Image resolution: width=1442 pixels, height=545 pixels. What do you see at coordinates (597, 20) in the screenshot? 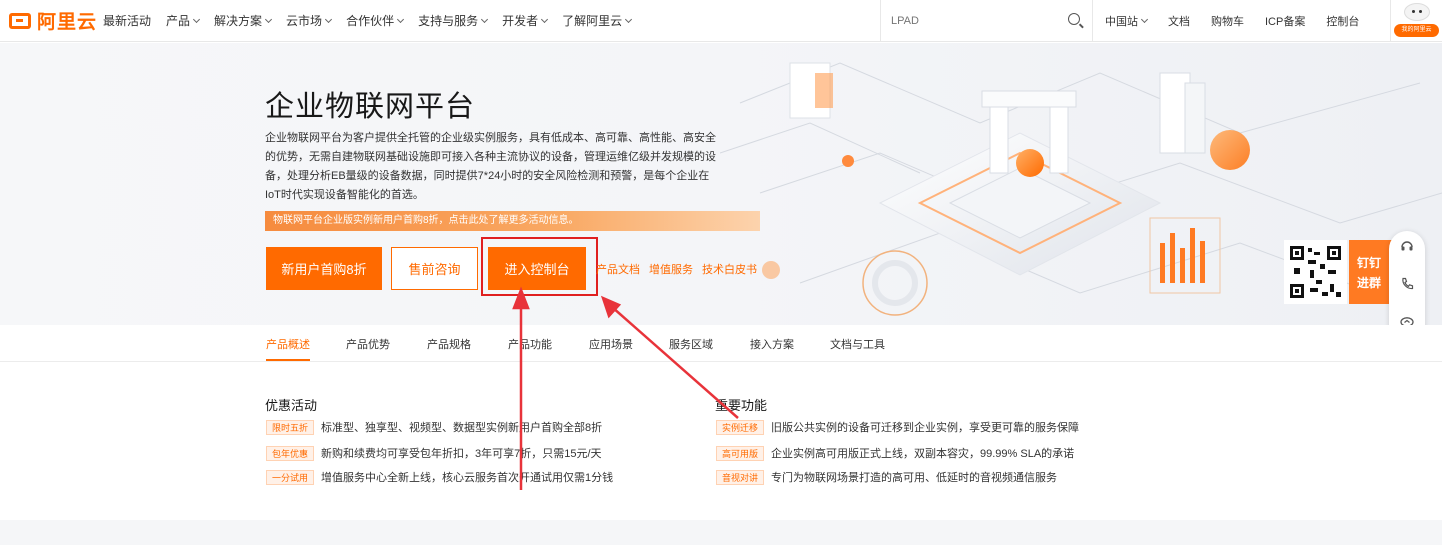
I see `nav-about: 了解阿里云` at bounding box center [597, 20].